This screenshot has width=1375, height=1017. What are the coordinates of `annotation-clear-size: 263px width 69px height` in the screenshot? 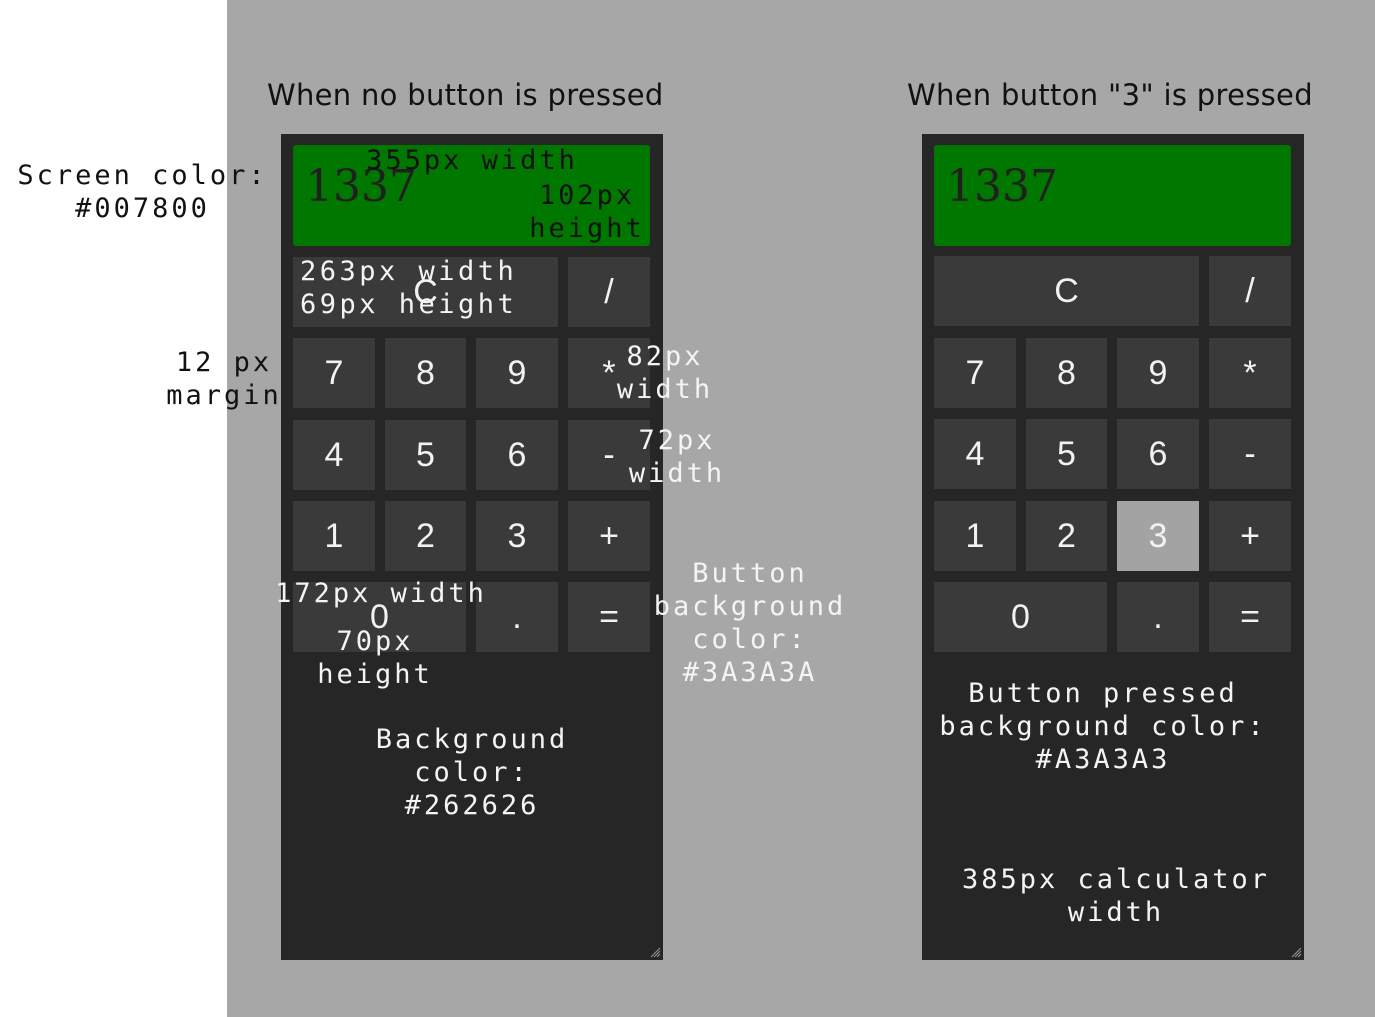 It's located at (409, 288).